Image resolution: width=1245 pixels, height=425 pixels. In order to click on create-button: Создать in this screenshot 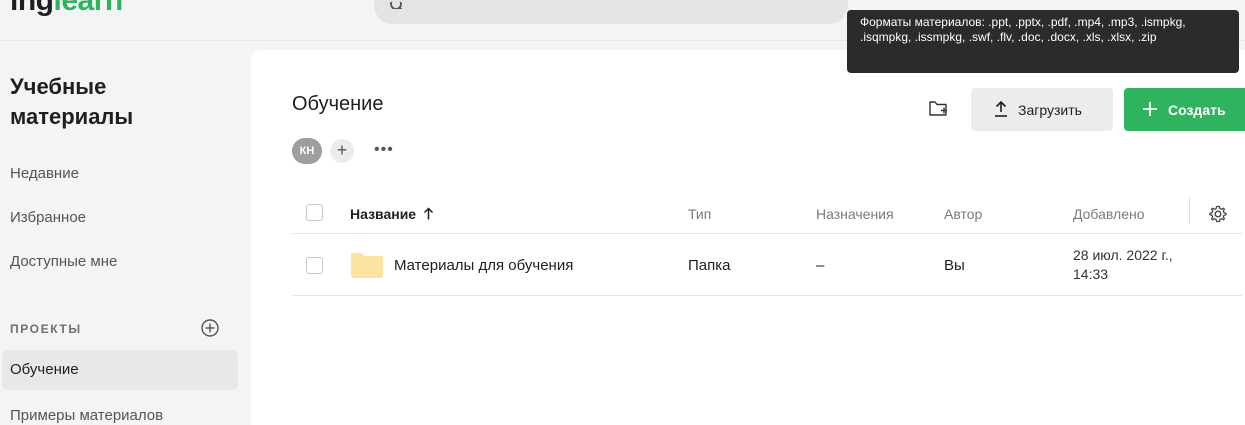, I will do `click(1184, 109)`.